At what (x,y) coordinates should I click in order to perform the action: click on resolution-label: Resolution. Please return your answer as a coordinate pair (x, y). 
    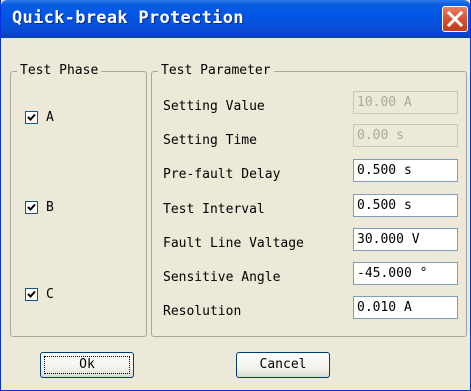
    Looking at the image, I should click on (202, 311).